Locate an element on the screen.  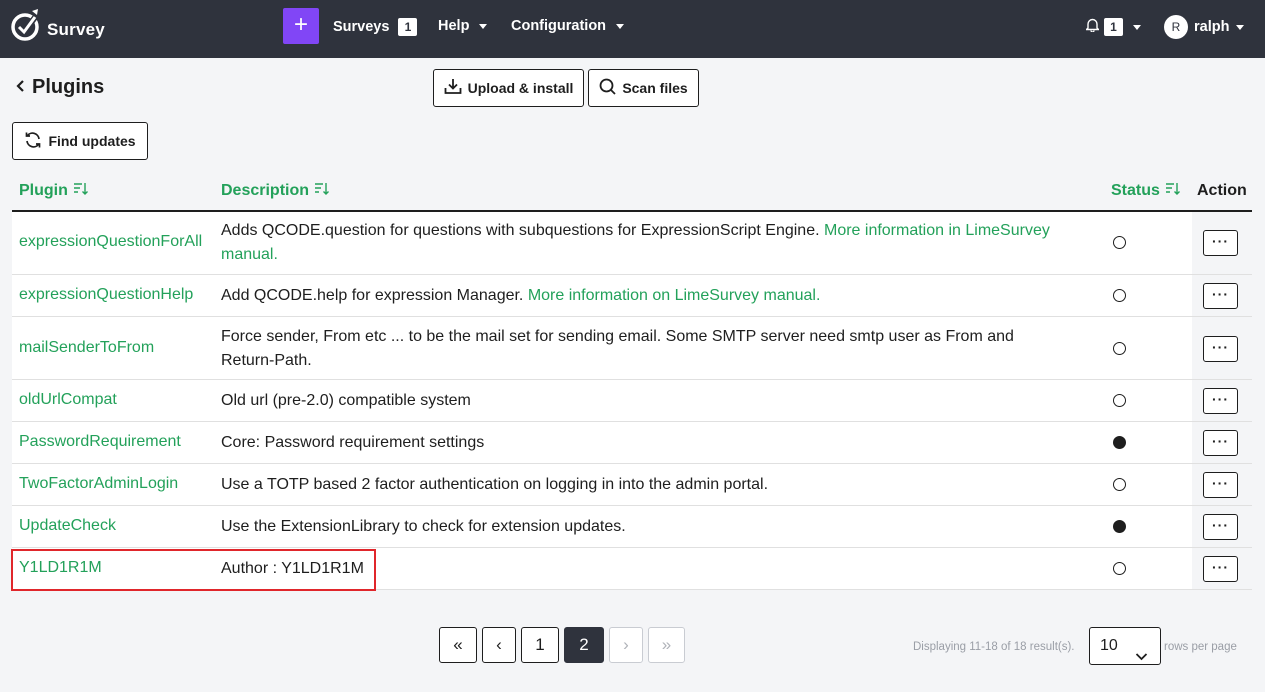
scan-files-button: Scan files is located at coordinates (643, 88).